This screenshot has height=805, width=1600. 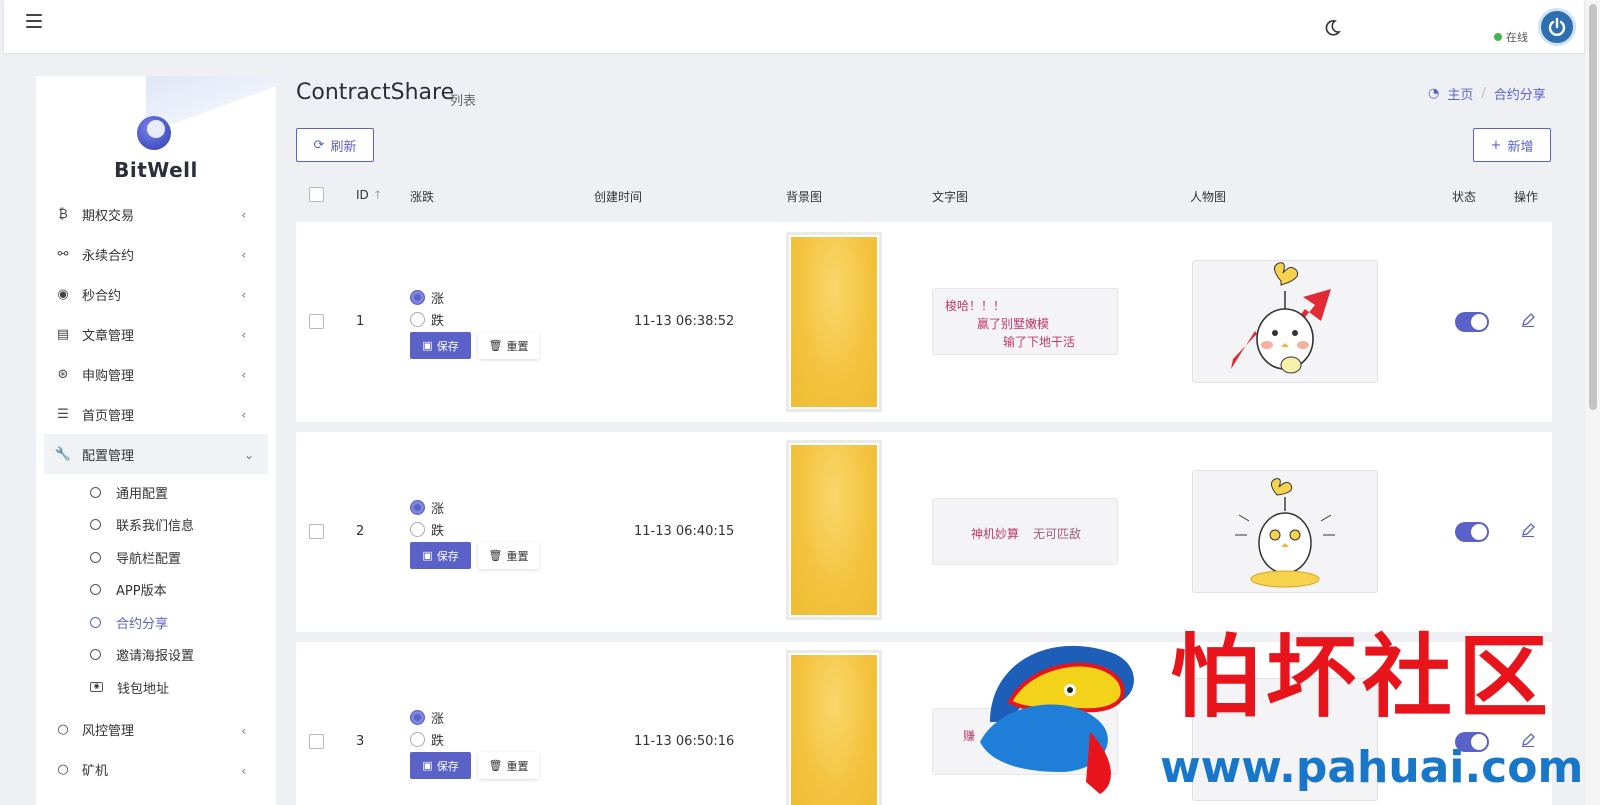 I want to click on sub-item-wallet-address: ◉ 钱包地址, so click(x=156, y=687).